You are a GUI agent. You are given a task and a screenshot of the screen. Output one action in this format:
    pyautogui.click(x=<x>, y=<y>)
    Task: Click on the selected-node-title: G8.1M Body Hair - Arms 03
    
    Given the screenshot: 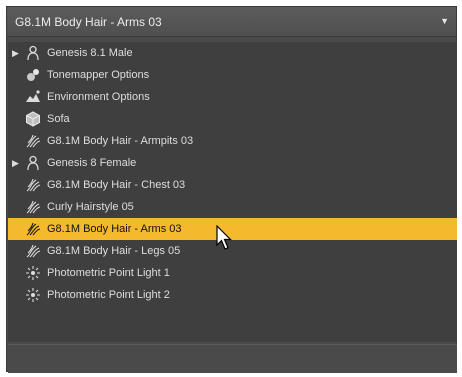 What is the action you would take?
    pyautogui.click(x=88, y=22)
    